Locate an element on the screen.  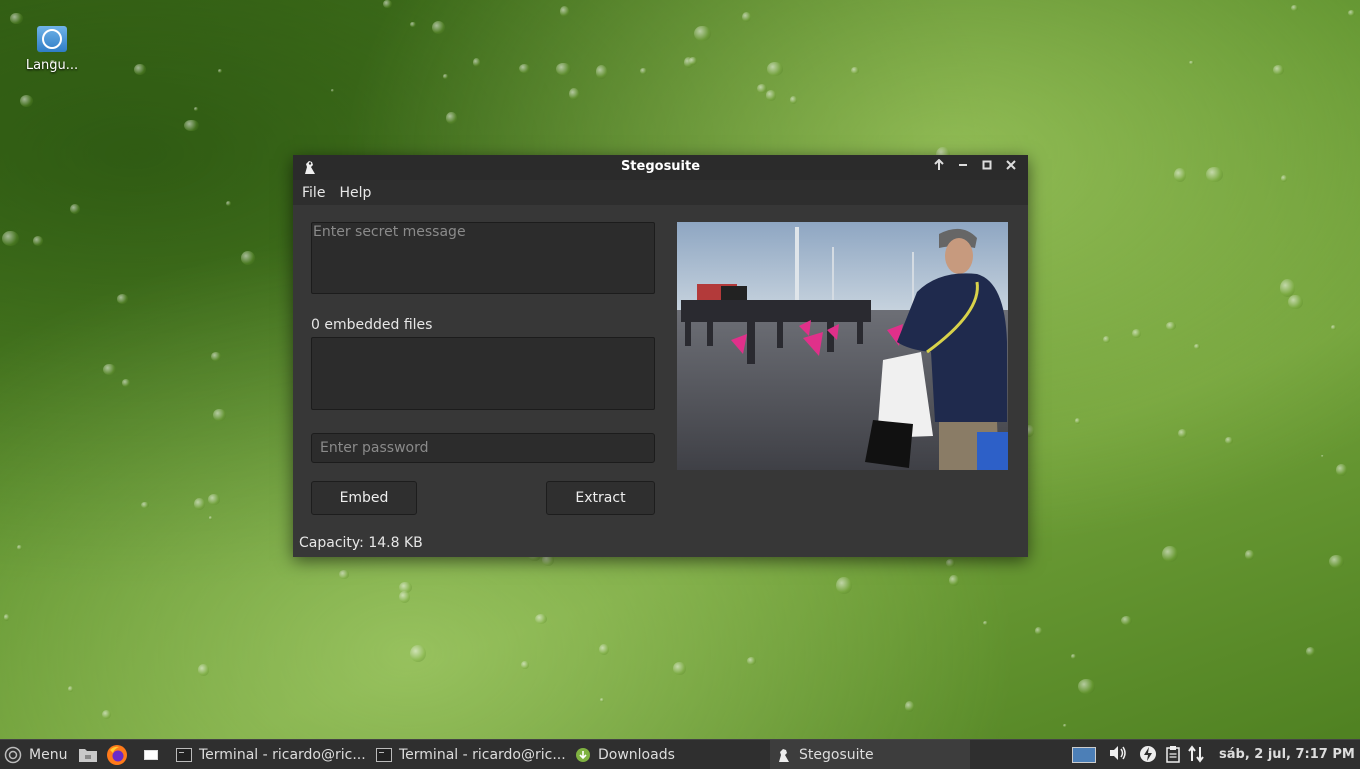
menubar: File Help is located at coordinates (660, 192).